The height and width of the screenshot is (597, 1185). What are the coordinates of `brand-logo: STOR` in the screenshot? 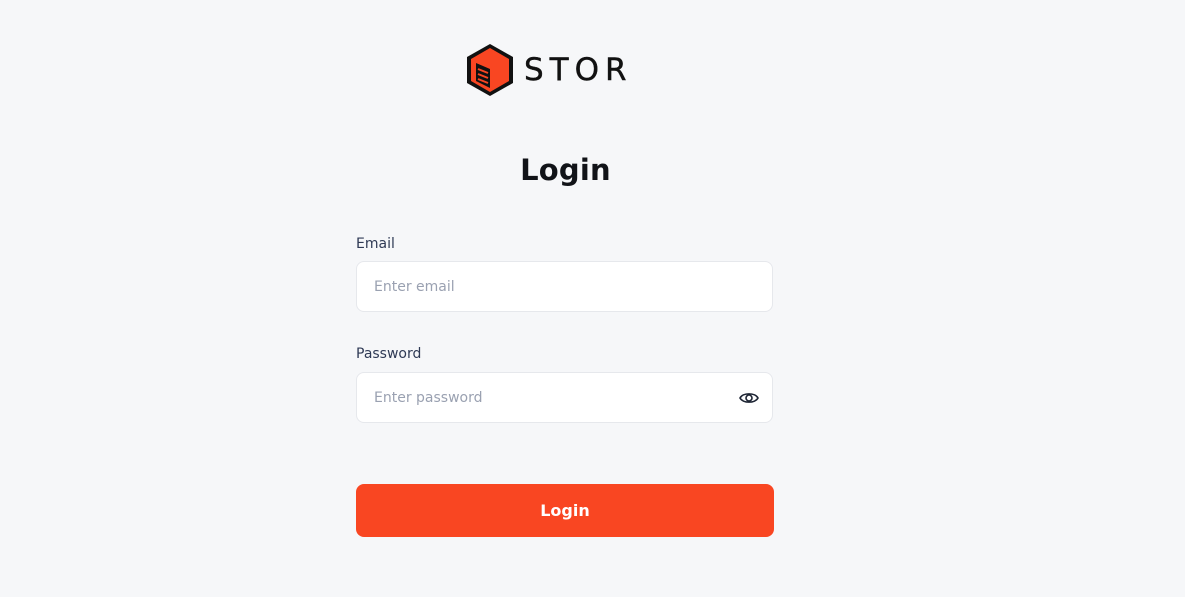 It's located at (566, 70).